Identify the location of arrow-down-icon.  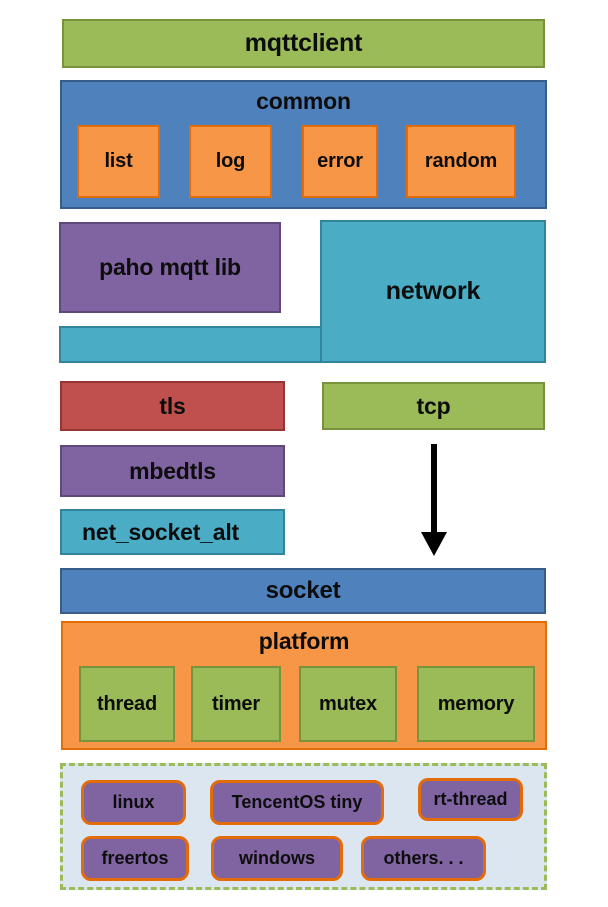
(434, 500).